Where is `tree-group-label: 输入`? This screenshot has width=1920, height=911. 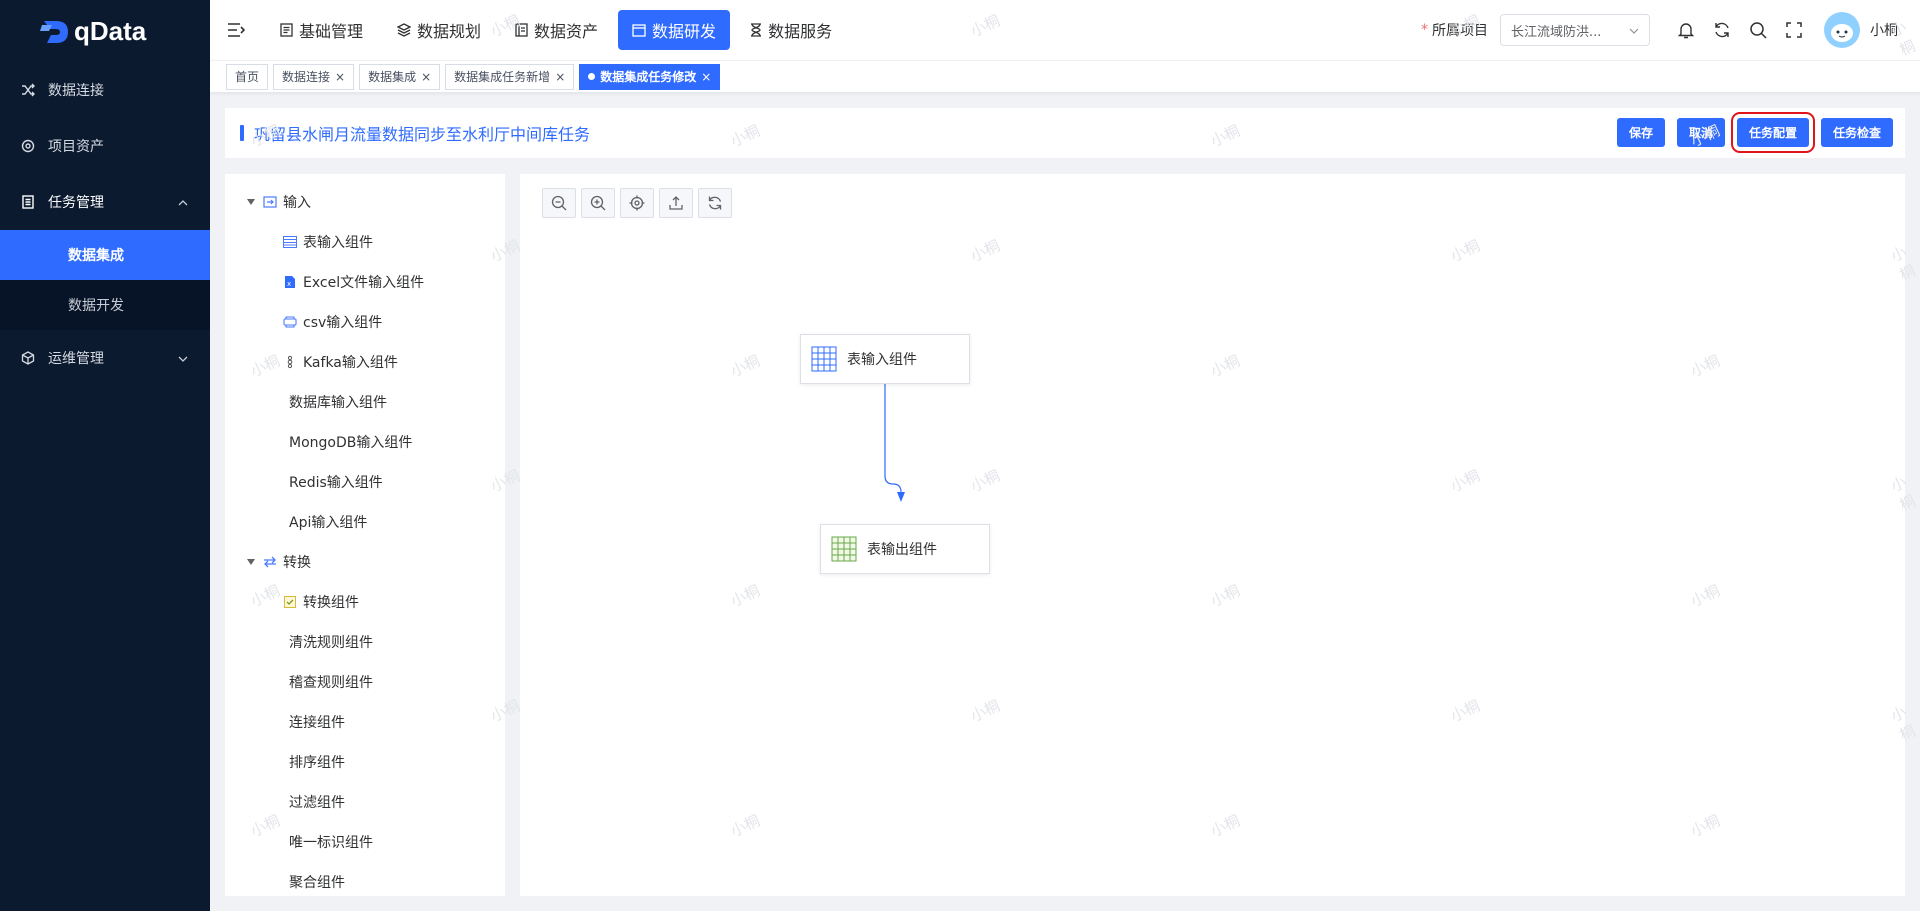 tree-group-label: 输入 is located at coordinates (297, 203).